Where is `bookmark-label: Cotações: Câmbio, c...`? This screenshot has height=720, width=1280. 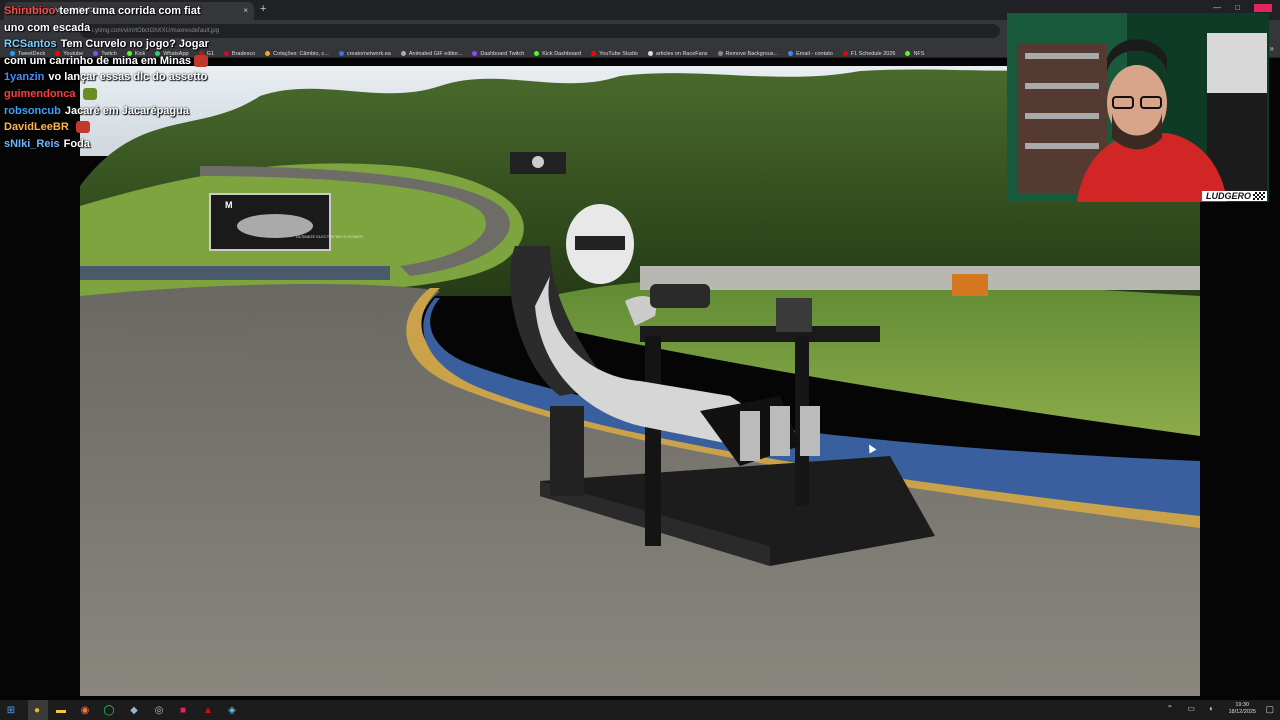
bookmark-label: Cotações: Câmbio, c... is located at coordinates (301, 54).